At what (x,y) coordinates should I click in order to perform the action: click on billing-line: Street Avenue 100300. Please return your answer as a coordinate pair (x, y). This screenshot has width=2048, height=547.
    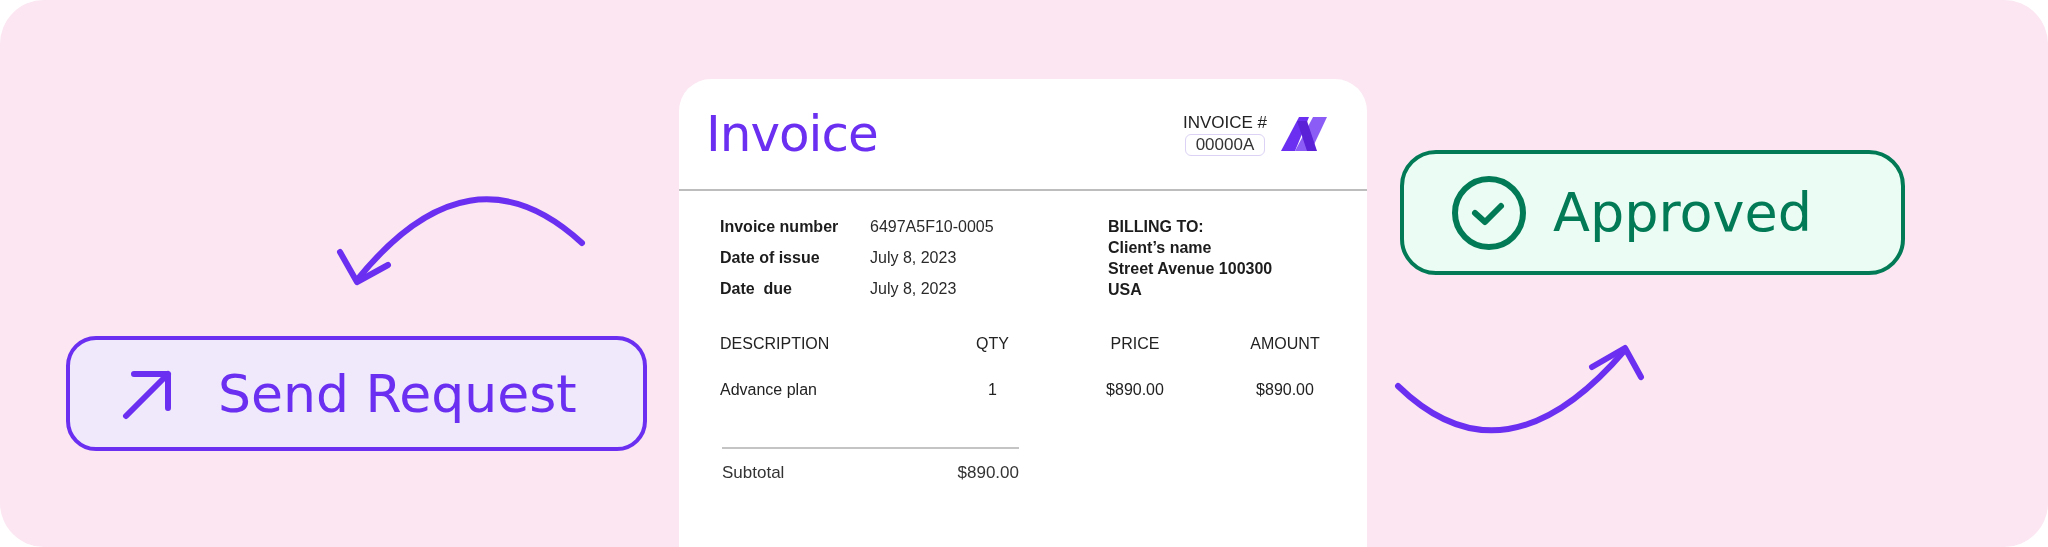
    Looking at the image, I should click on (1190, 269).